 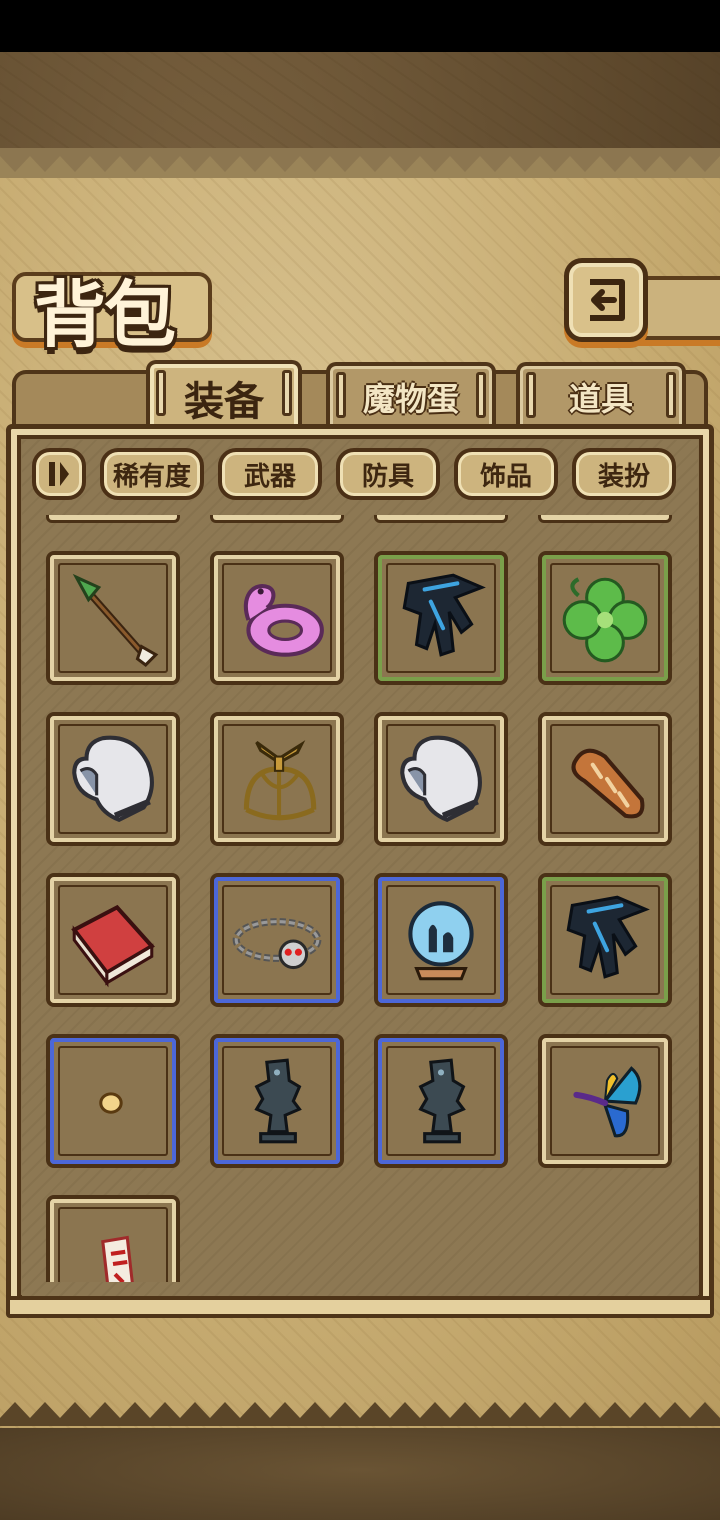 I want to click on sort-toggle-icon, so click(x=59, y=474).